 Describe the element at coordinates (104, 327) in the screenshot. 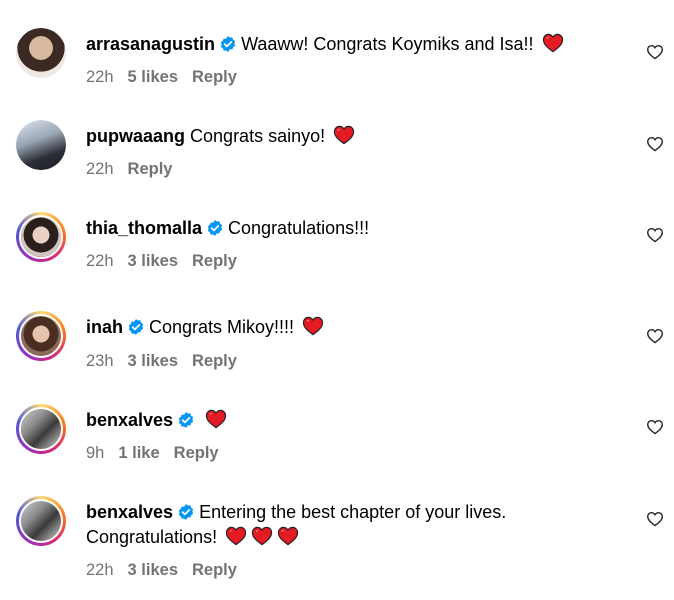

I see `comment-username: inah` at that location.